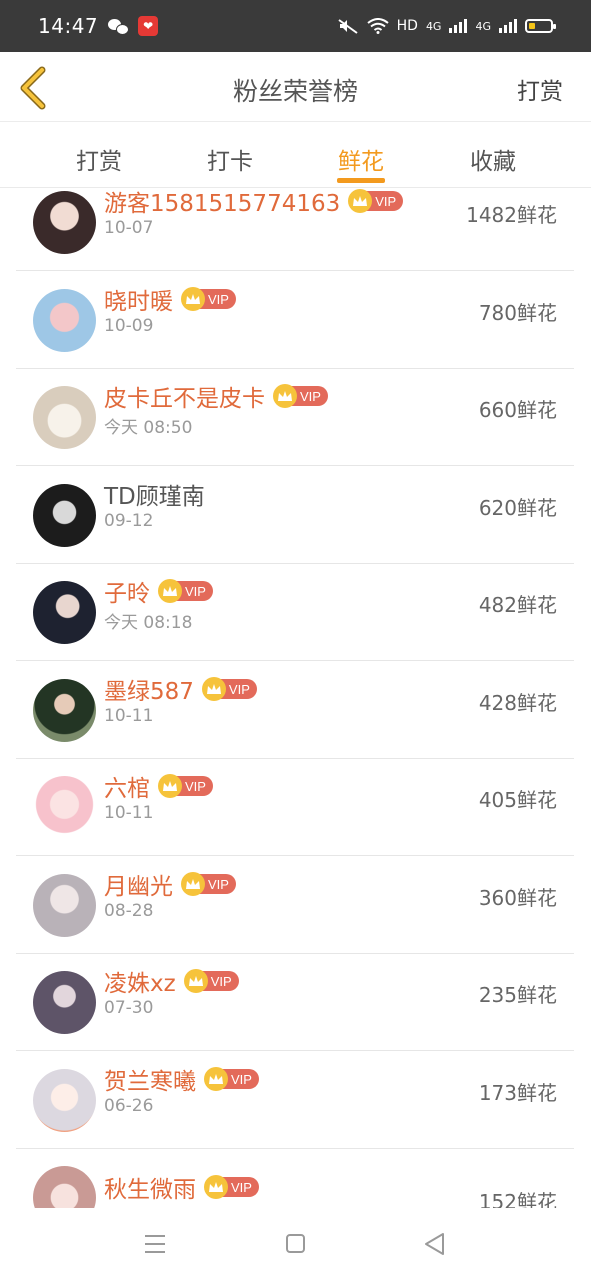  What do you see at coordinates (433, 26) in the screenshot?
I see `signal-label-1: 4G` at bounding box center [433, 26].